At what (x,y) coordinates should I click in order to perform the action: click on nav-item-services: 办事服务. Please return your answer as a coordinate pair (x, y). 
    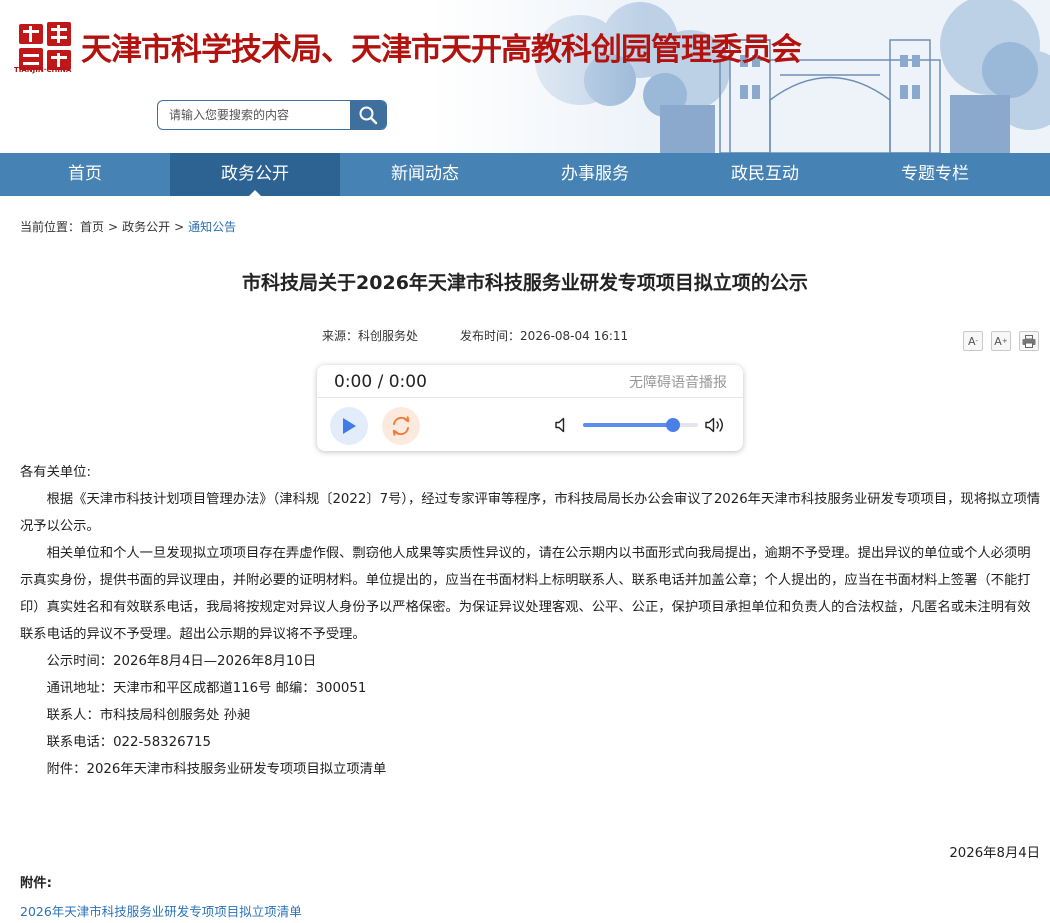
    Looking at the image, I should click on (595, 174).